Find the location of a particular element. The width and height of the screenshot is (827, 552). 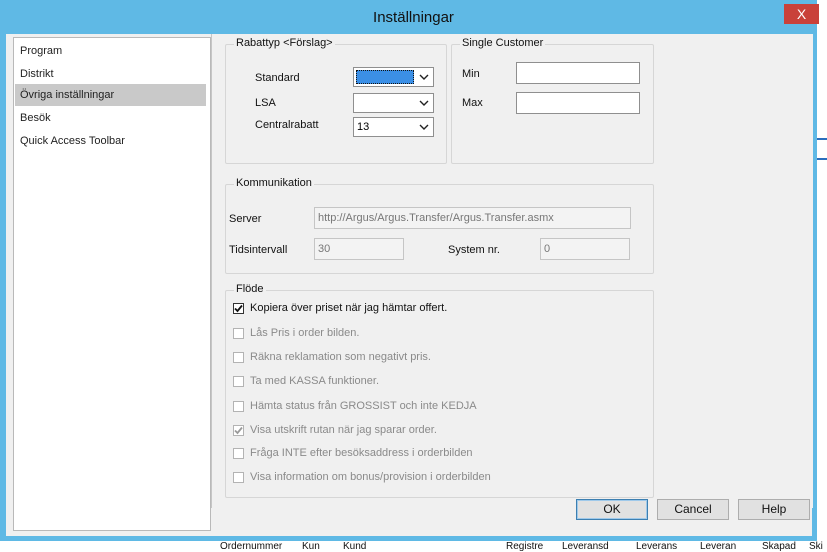

background-column-header: Leveransd is located at coordinates (585, 546).